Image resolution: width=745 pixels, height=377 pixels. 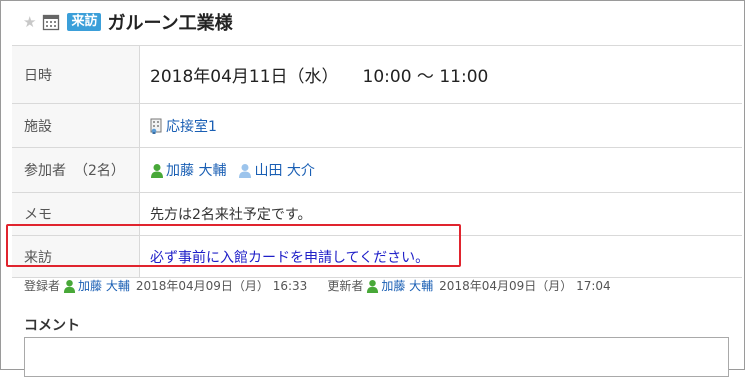 I want to click on attendees-label: 参加者, so click(x=45, y=171).